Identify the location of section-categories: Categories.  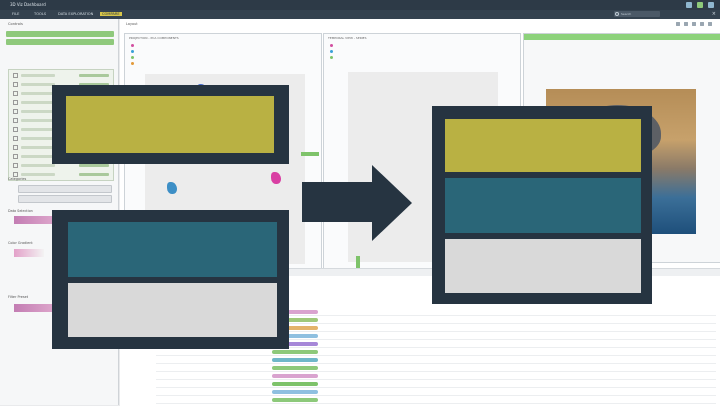
(17, 179).